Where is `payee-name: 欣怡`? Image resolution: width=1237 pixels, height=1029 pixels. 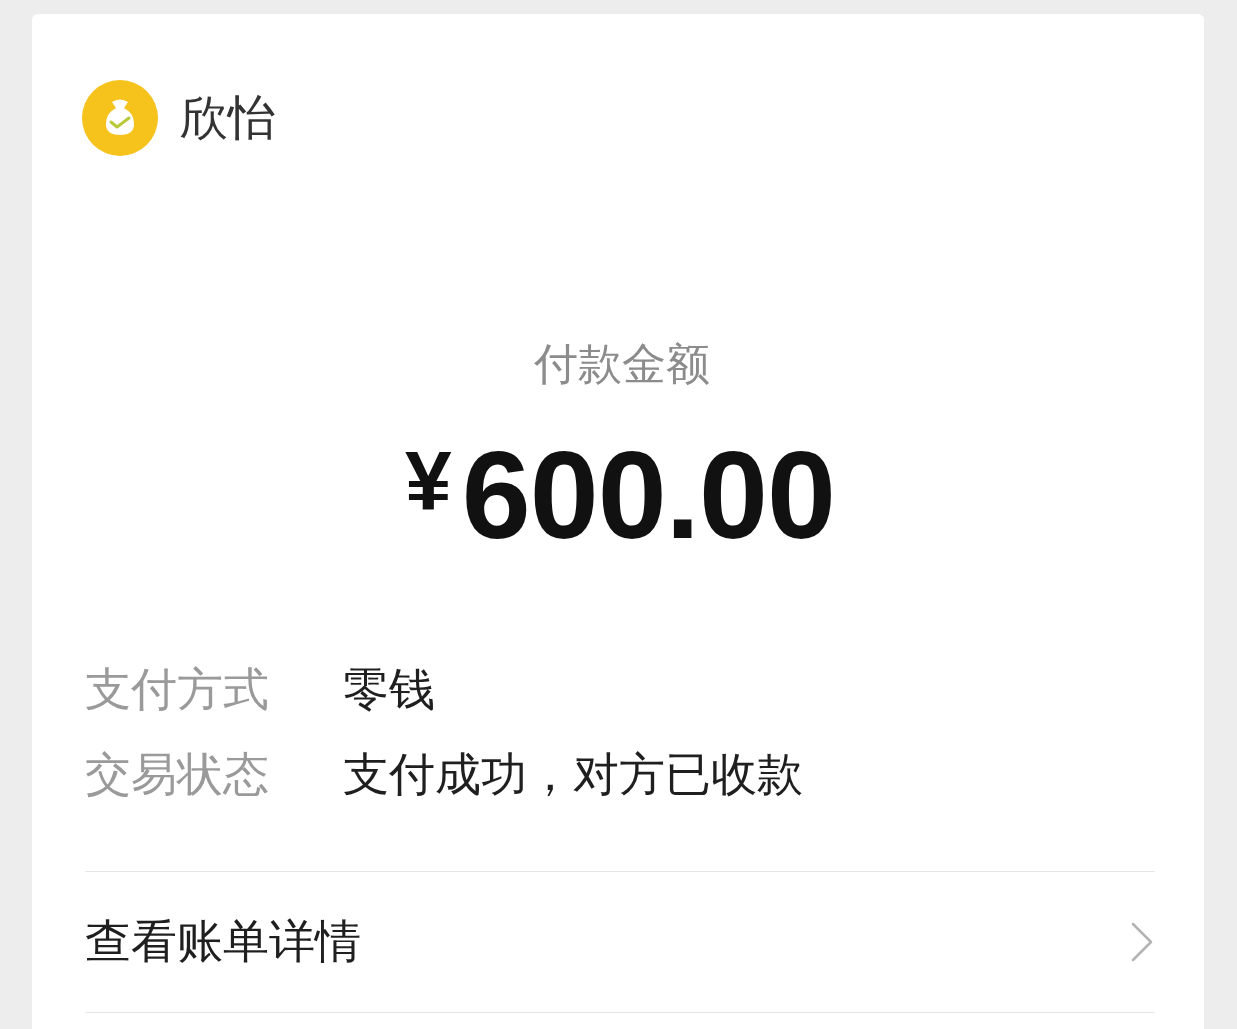 payee-name: 欣怡 is located at coordinates (228, 118).